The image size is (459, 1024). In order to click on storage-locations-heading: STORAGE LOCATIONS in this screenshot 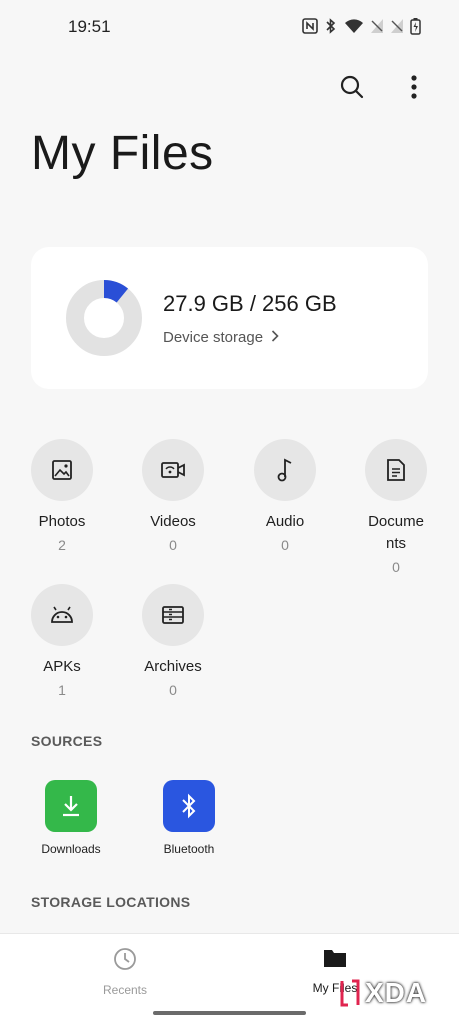, I will do `click(111, 902)`.